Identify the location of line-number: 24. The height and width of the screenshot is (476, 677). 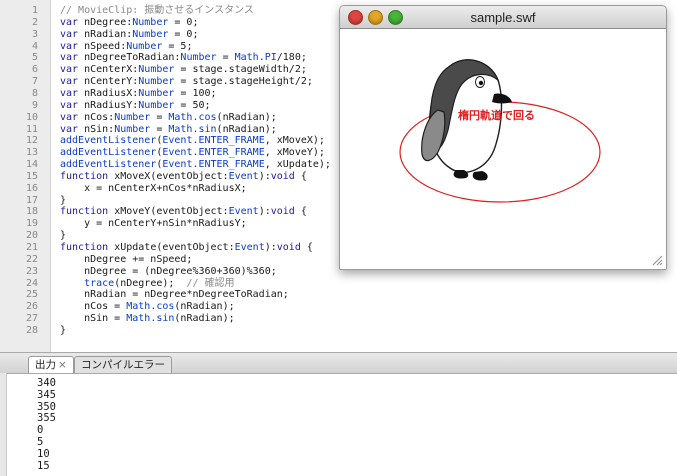
(31, 283).